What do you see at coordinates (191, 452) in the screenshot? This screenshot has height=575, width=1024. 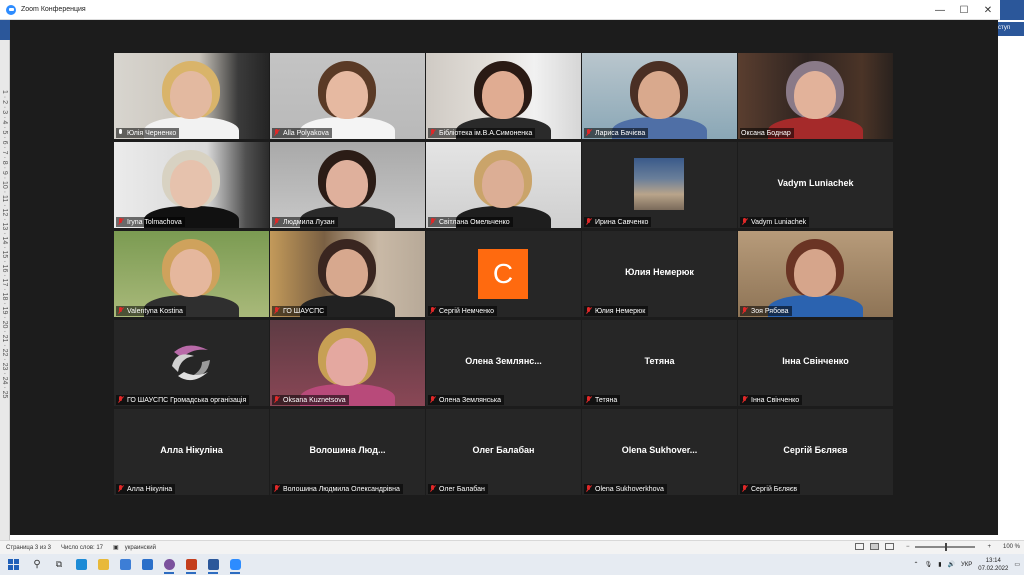 I see `participant-tile: Алла Нікуліна Алла Нікуліна` at bounding box center [191, 452].